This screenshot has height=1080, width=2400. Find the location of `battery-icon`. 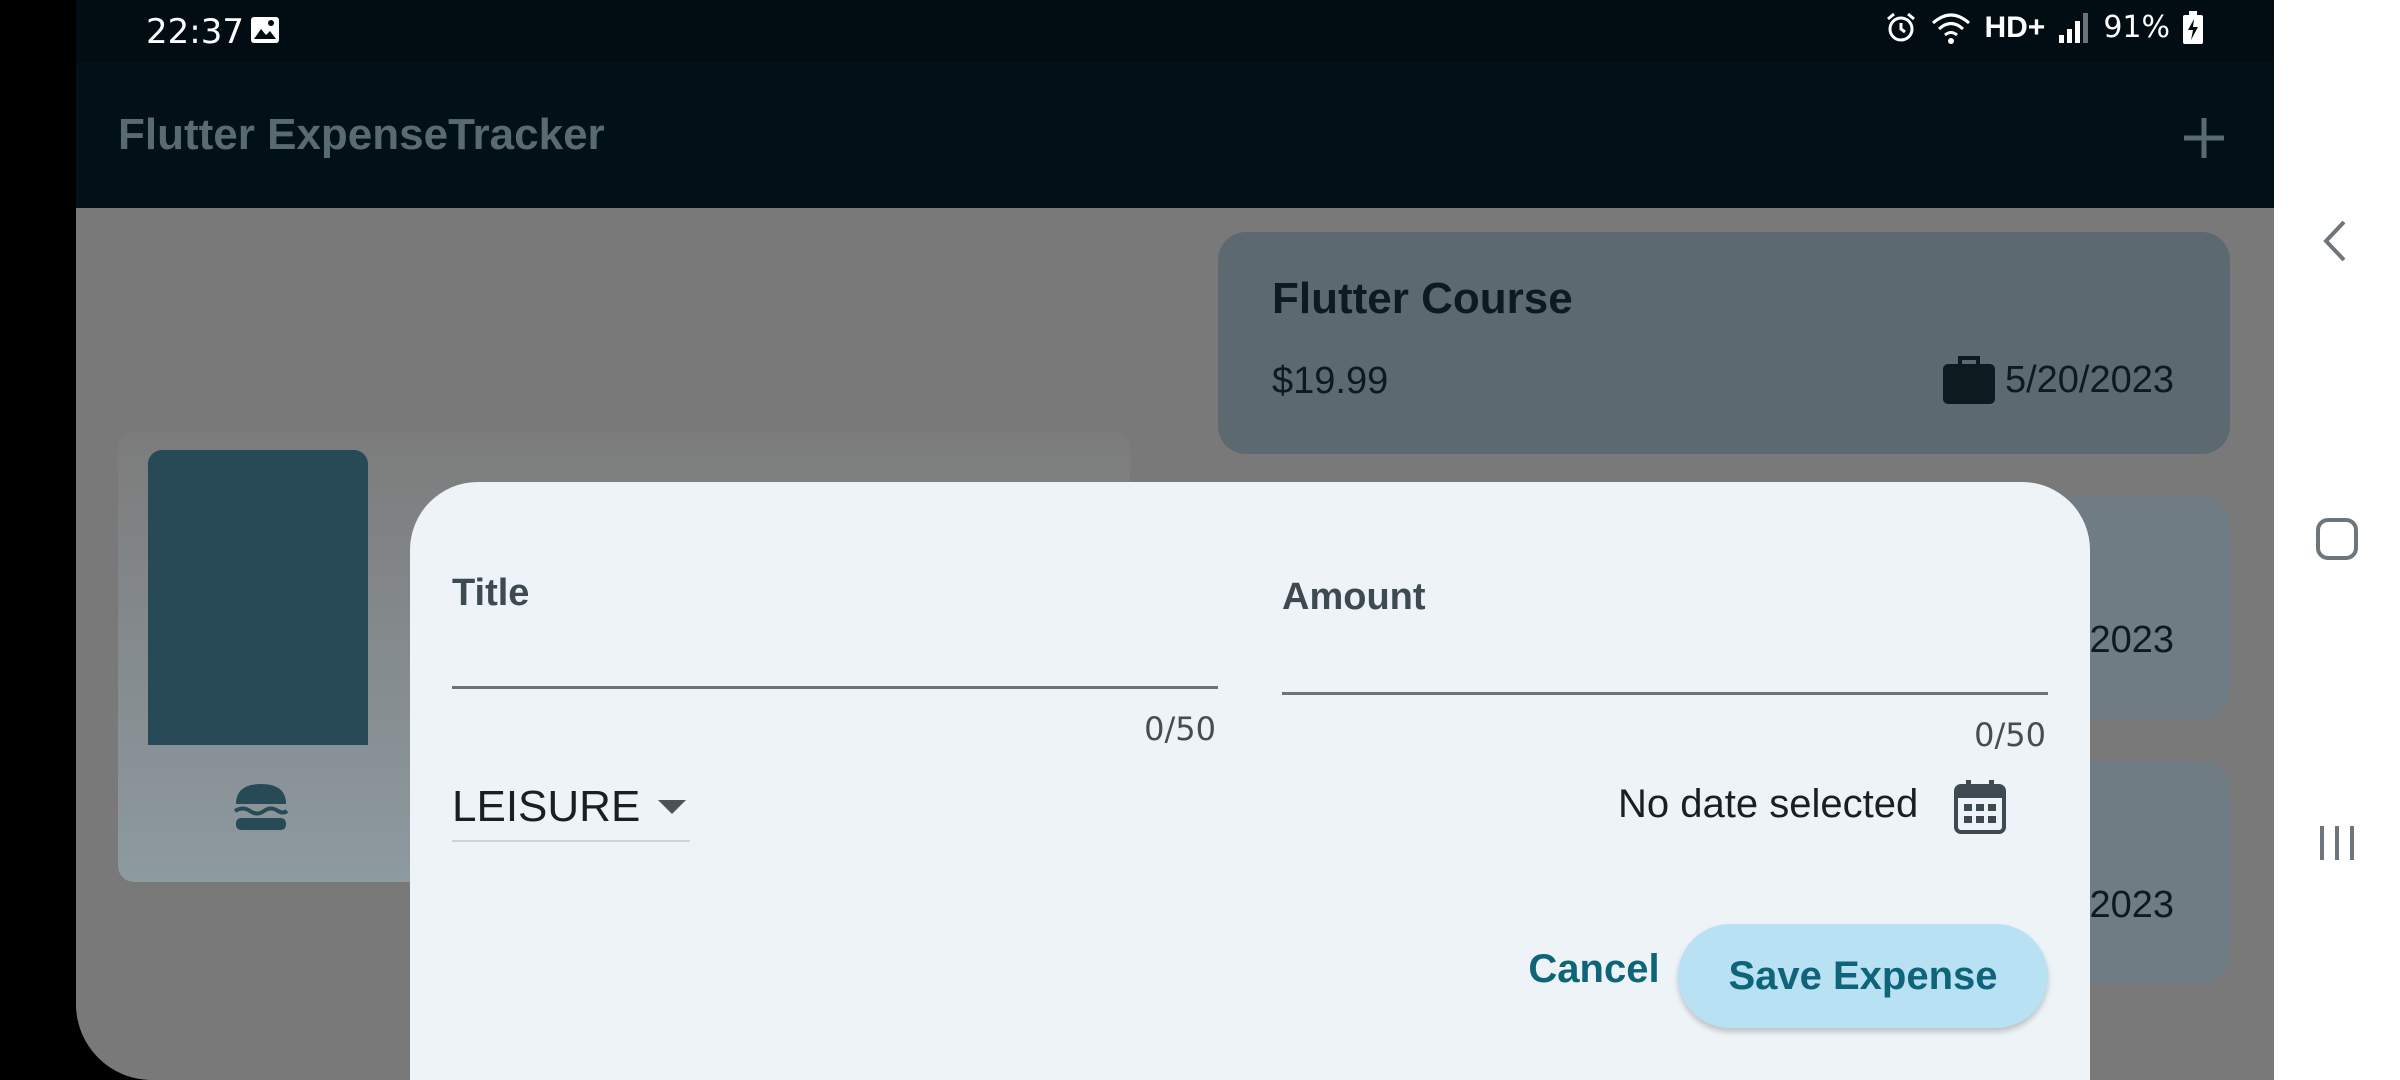

battery-icon is located at coordinates (2193, 27).